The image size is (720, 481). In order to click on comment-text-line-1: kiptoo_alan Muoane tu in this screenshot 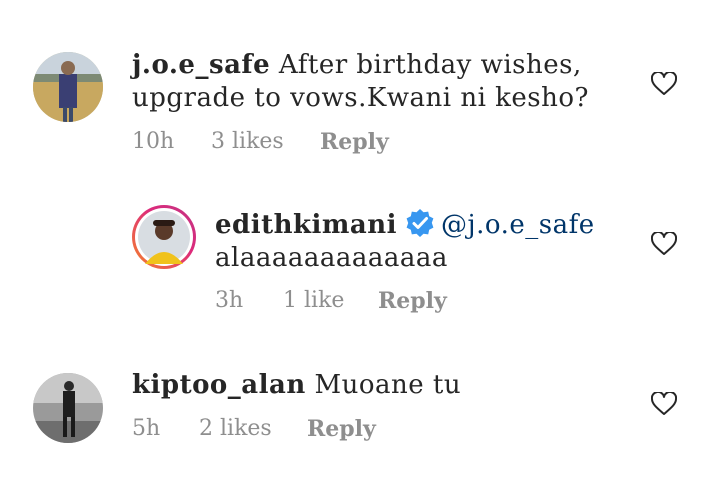, I will do `click(296, 385)`.